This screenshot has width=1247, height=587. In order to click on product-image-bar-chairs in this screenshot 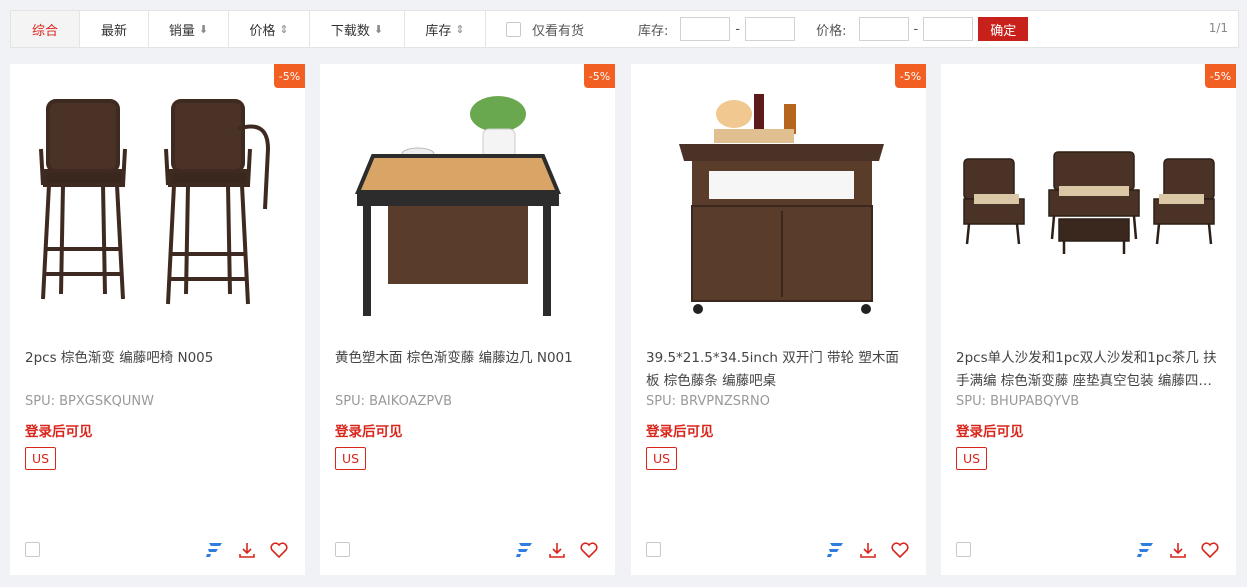, I will do `click(157, 204)`.